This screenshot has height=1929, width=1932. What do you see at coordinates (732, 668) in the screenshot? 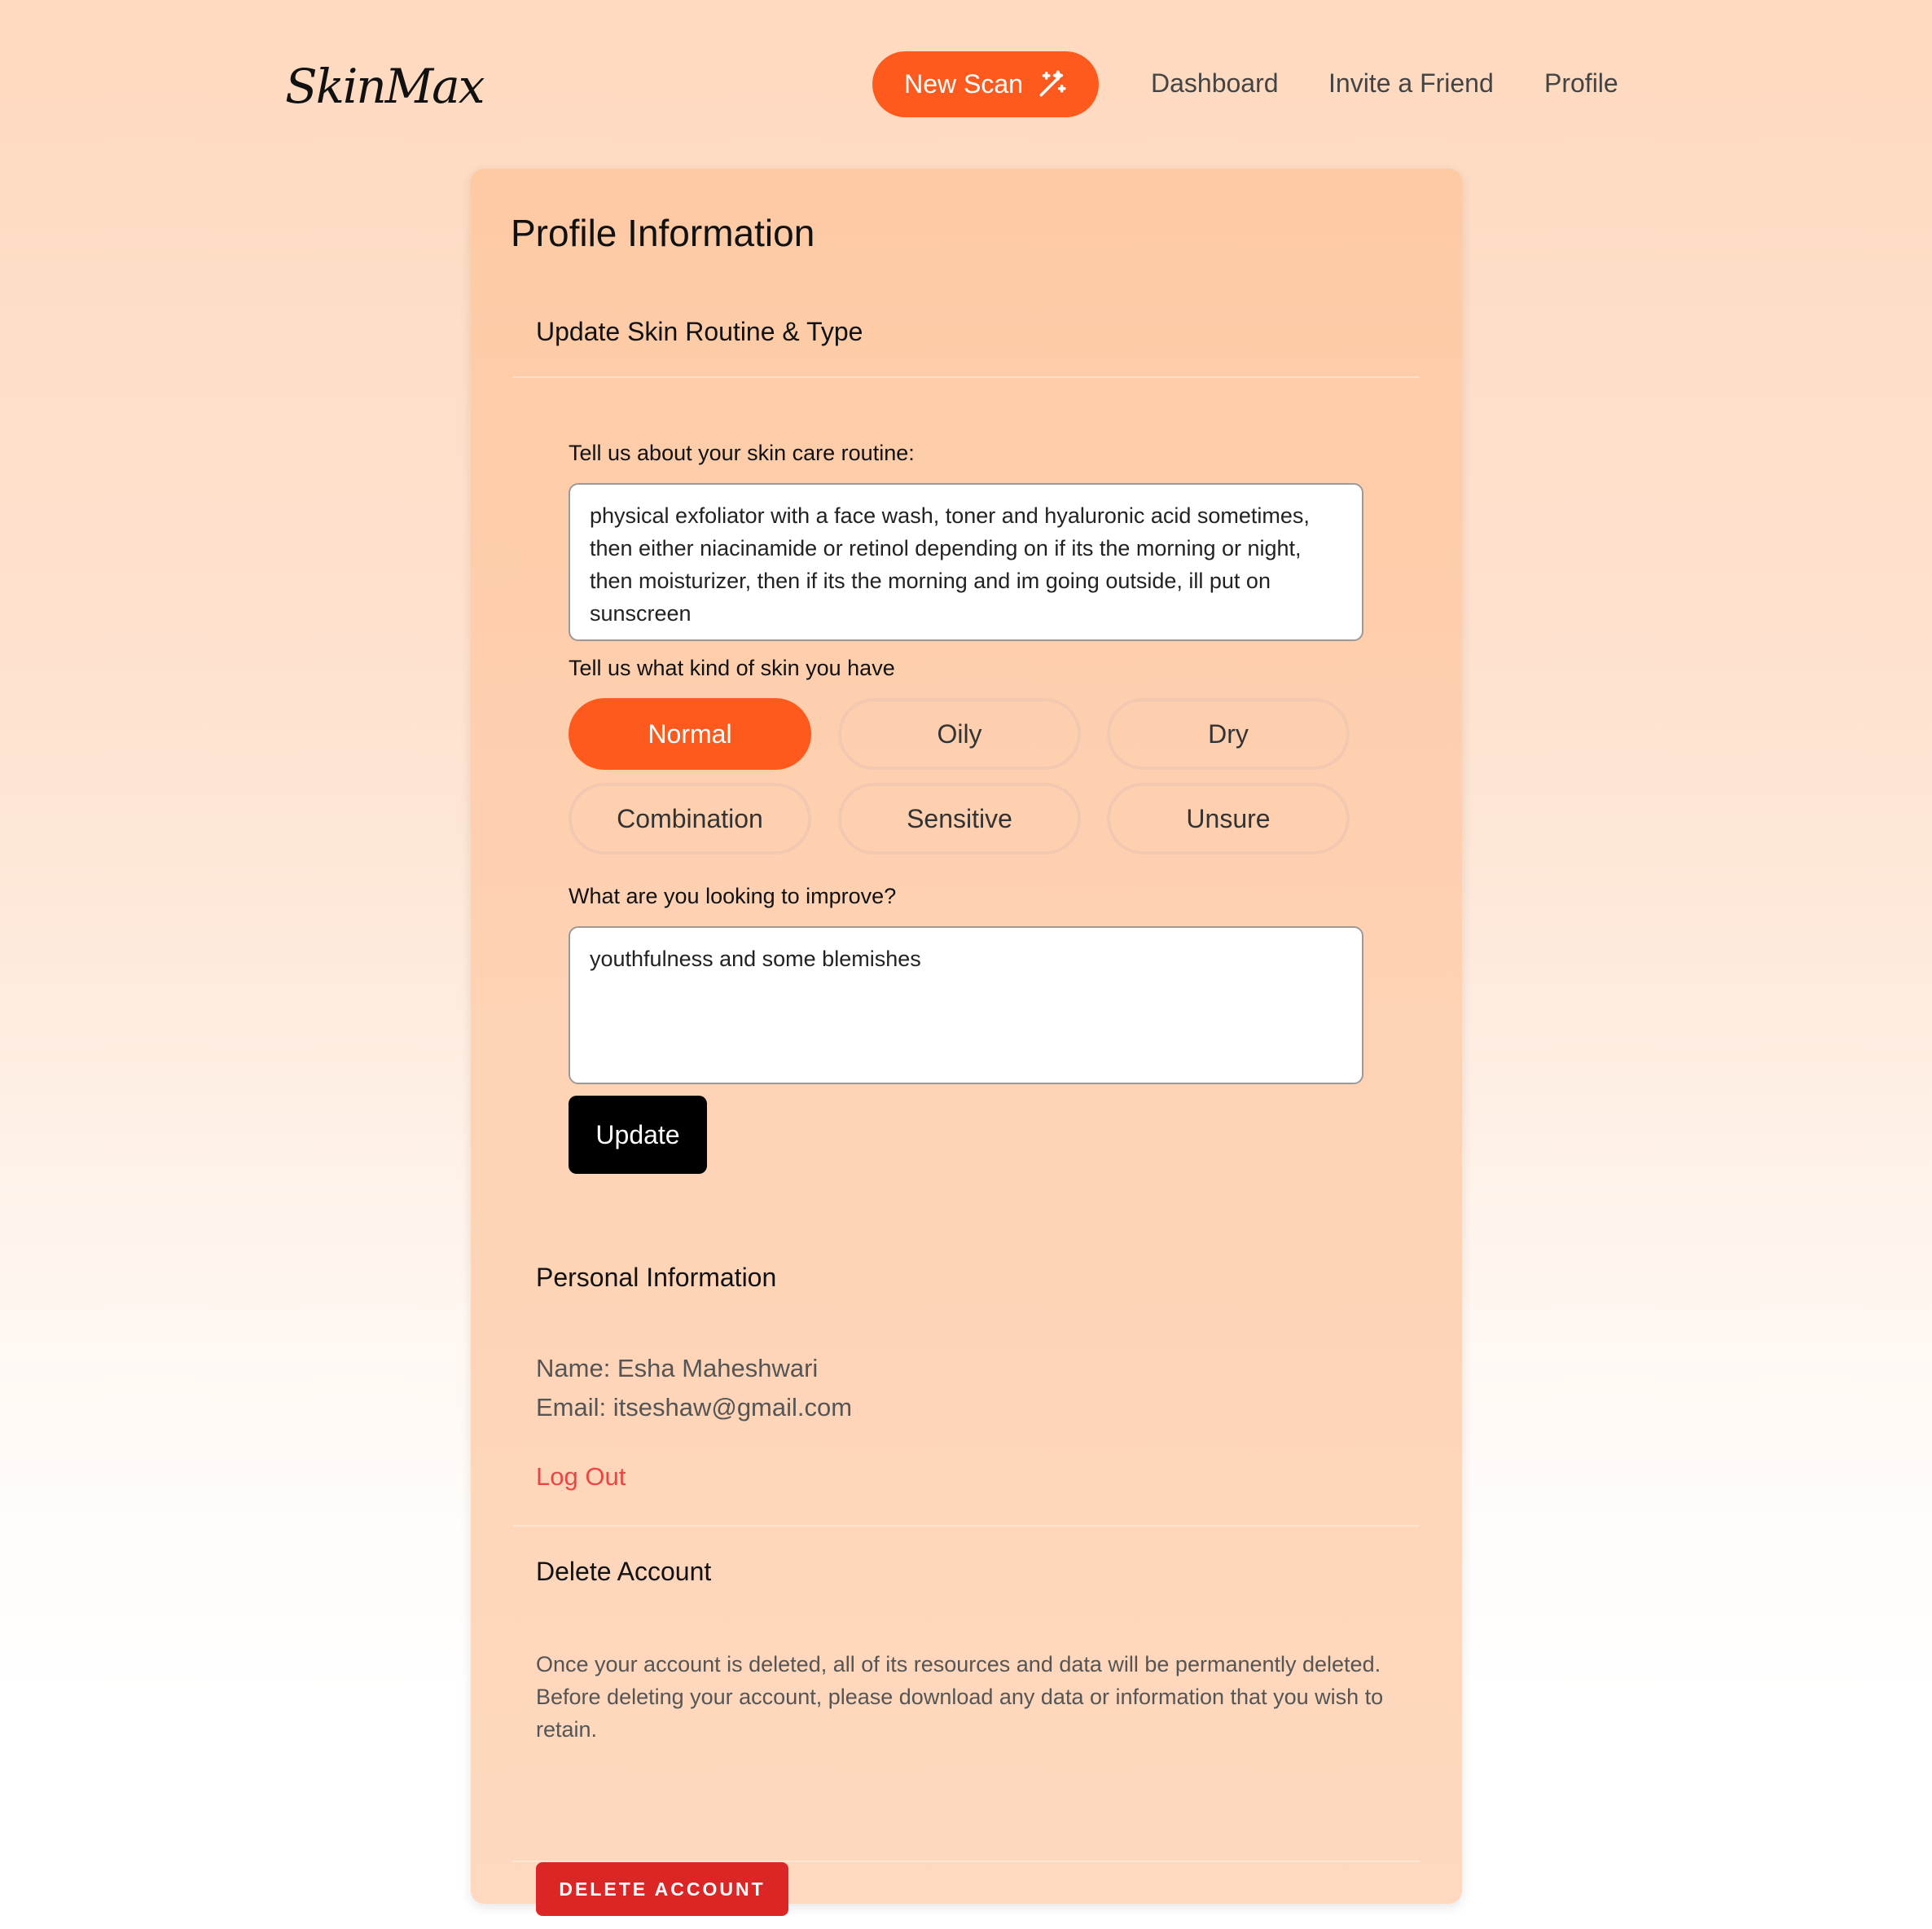
I see `skin-type-label: Tell us what kind of skin you have` at bounding box center [732, 668].